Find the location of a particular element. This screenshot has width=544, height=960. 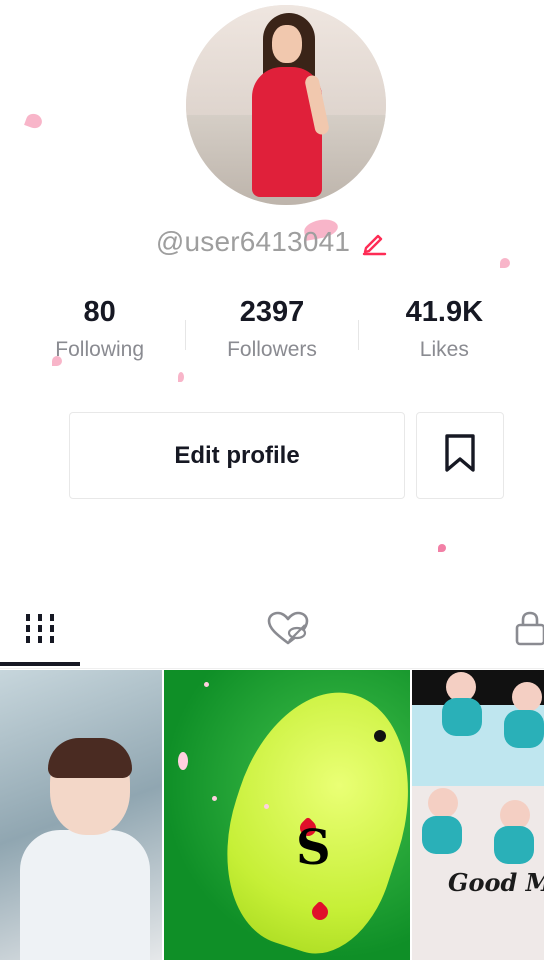

favorites-button is located at coordinates (460, 455).